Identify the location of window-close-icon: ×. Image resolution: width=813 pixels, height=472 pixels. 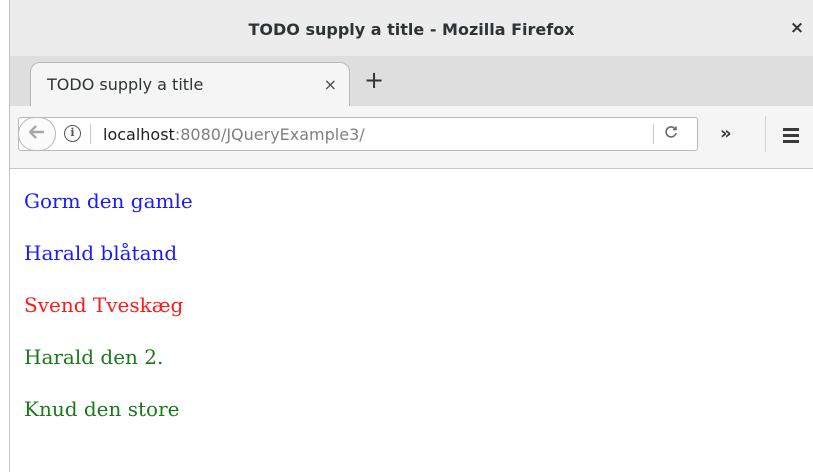
(797, 28).